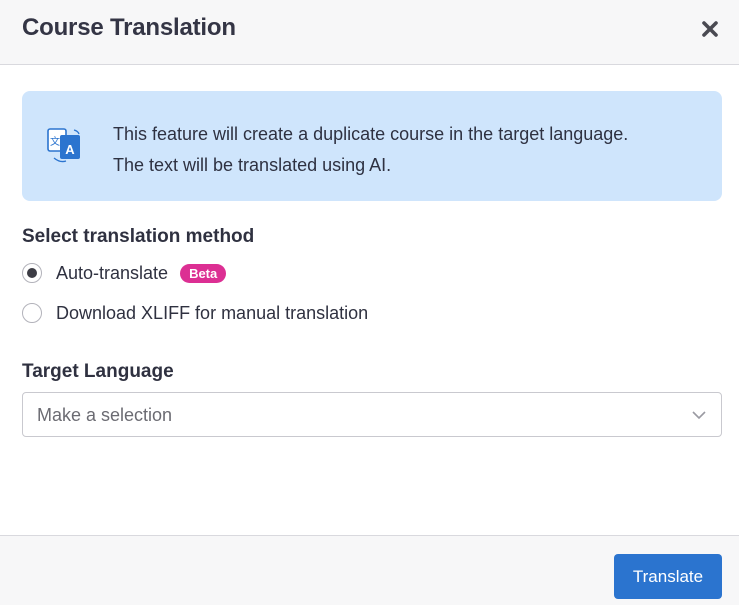 The image size is (739, 605). Describe the element at coordinates (212, 312) in the screenshot. I see `radio-label-download-xliff: Download XLIFF for manual translation` at that location.